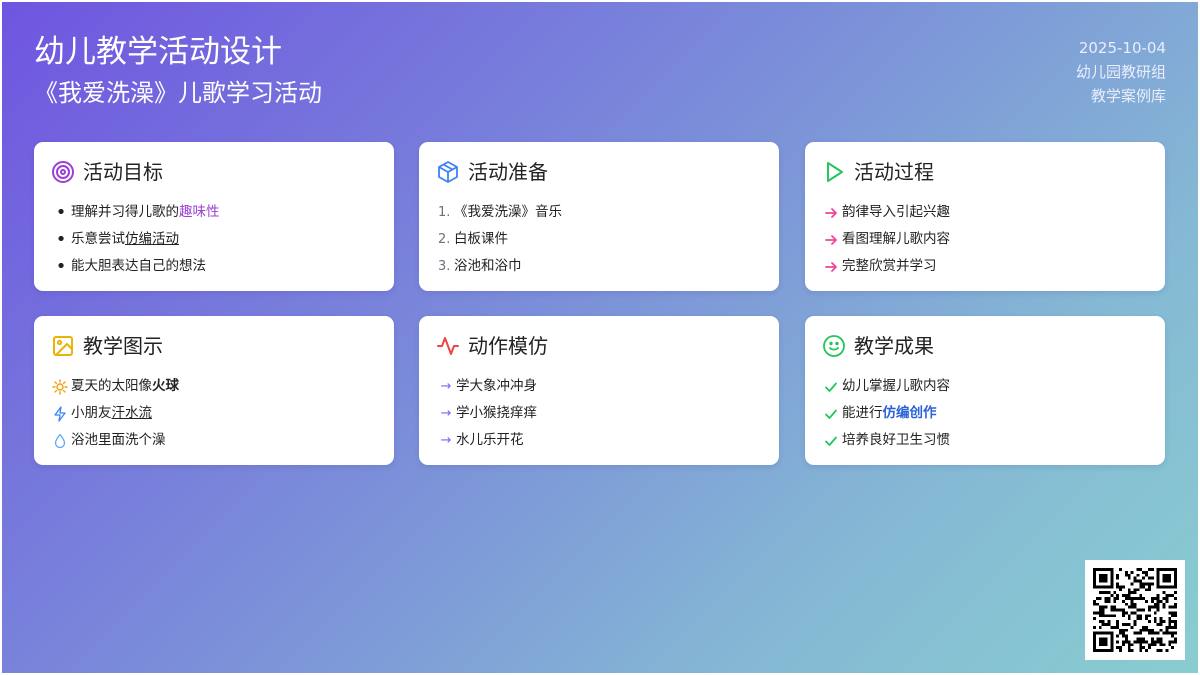 The image size is (1200, 675). I want to click on card-process: 活动过程 韵律导入引起兴趣 看图理解儿歌内容 完整欣赏并学习, so click(985, 216).